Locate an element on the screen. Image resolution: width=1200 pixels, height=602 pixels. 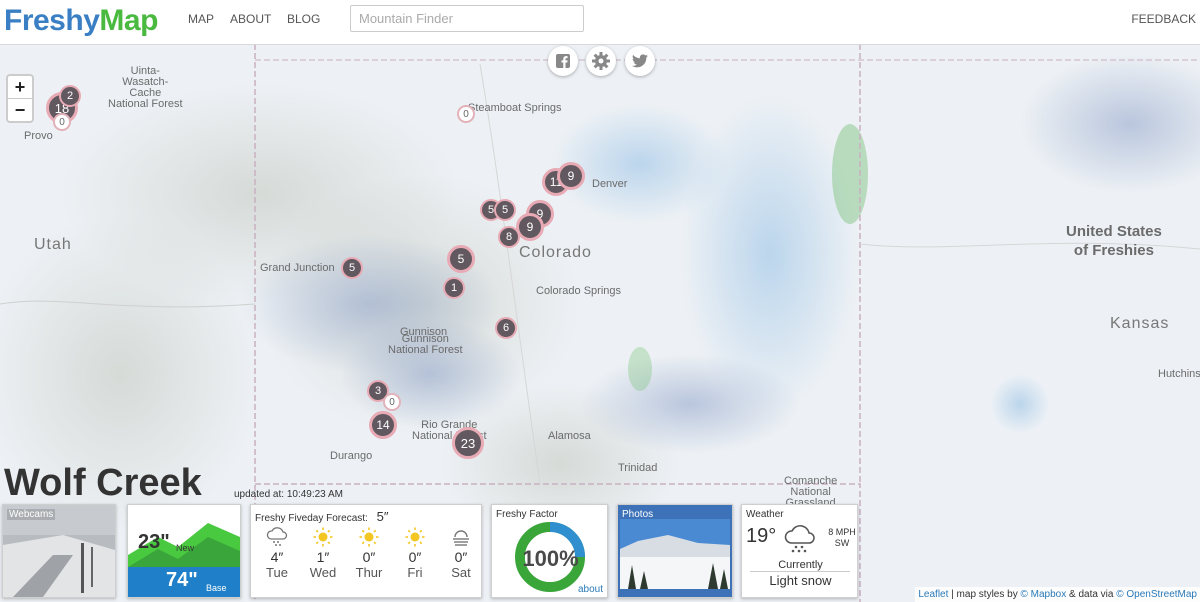
resort-cluster-marker: 23 is located at coordinates (468, 443).